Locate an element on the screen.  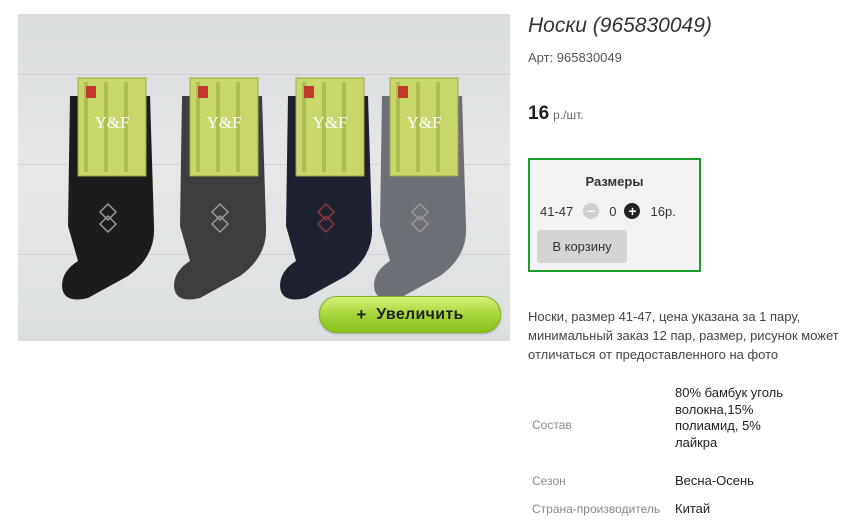
spec-value-country: Китай is located at coordinates (693, 508).